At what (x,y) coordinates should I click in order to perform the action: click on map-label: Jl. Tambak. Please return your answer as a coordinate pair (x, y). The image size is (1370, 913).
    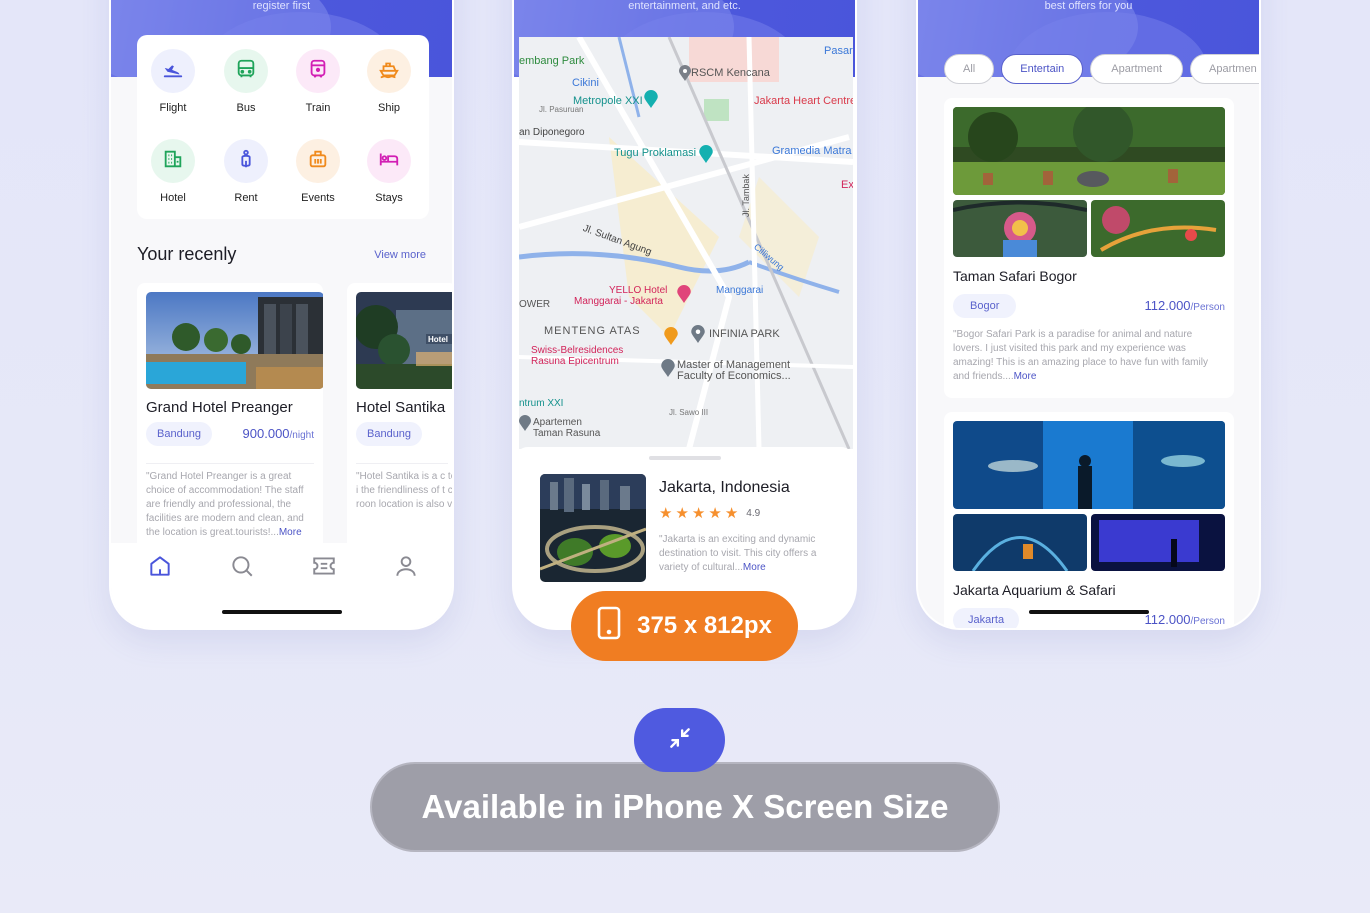
    Looking at the image, I should click on (746, 195).